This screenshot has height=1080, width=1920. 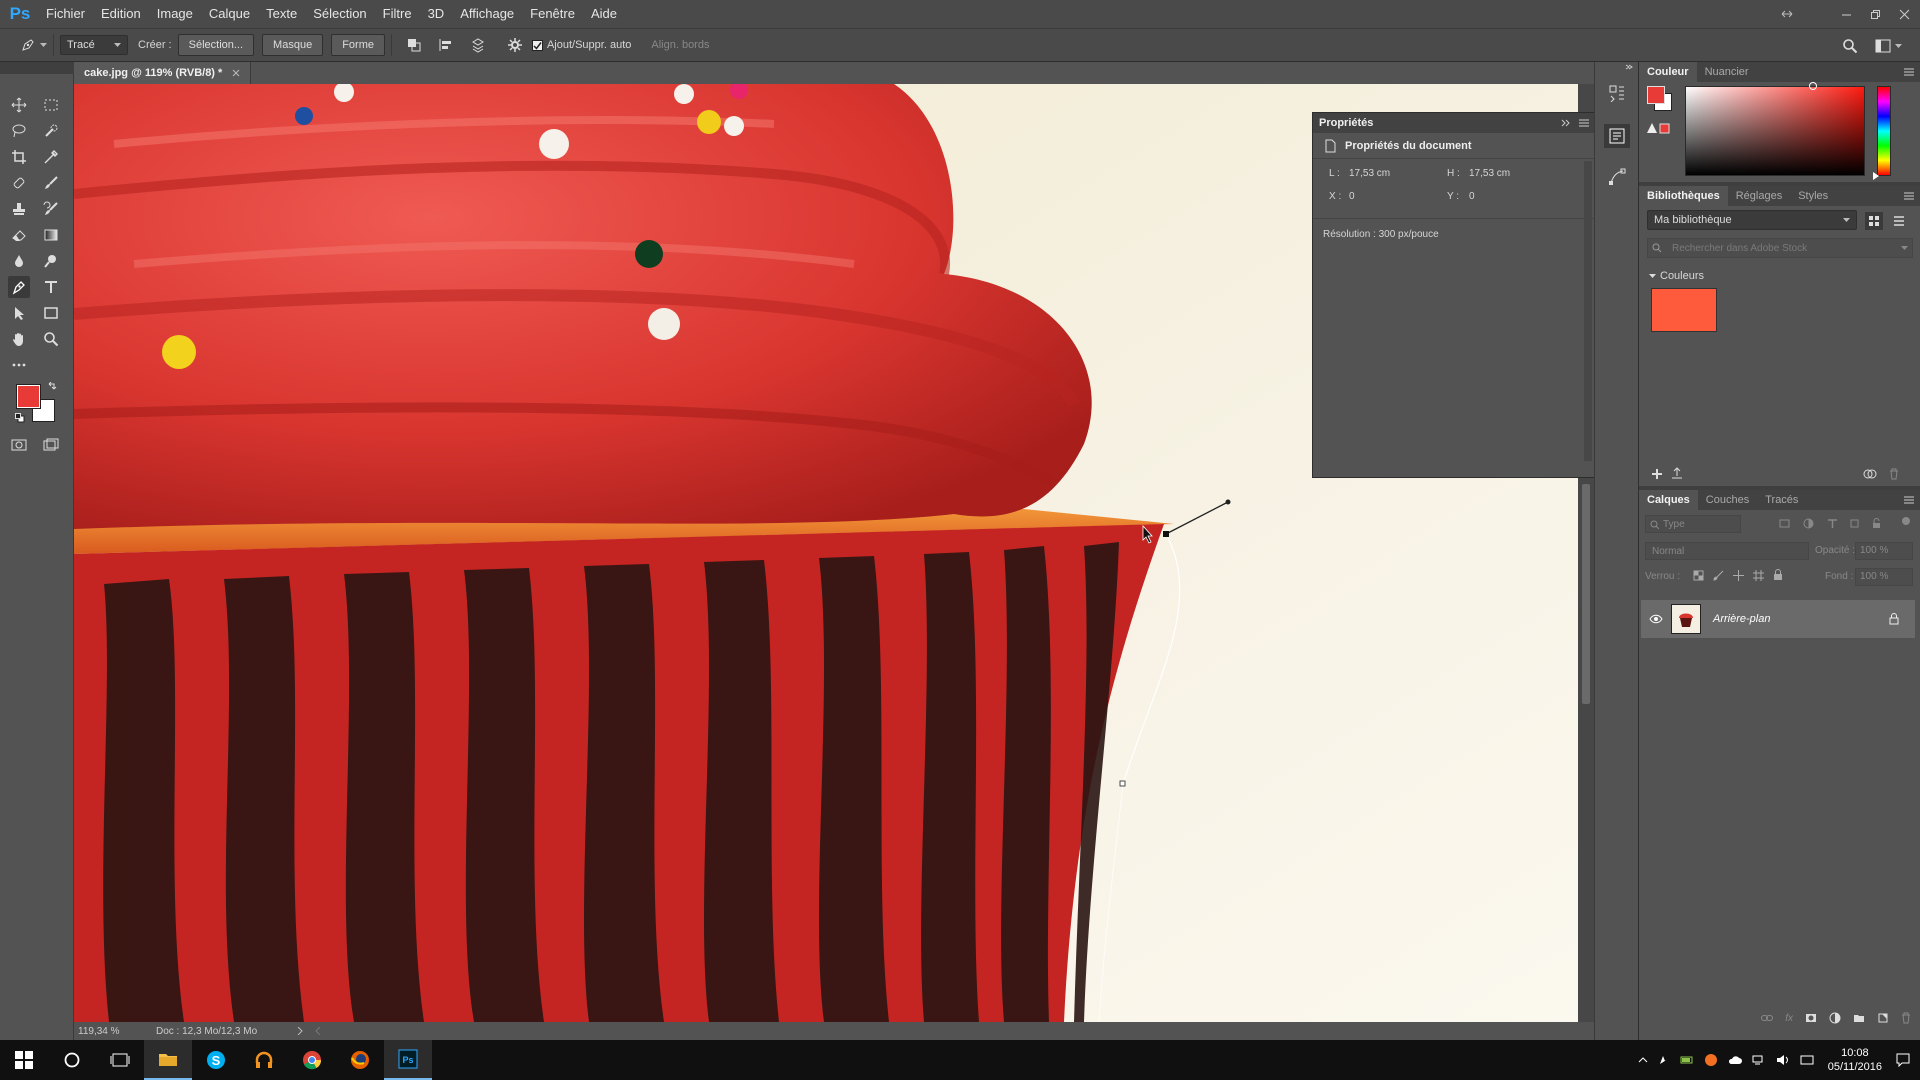 I want to click on mask-button: Masque, so click(x=293, y=45).